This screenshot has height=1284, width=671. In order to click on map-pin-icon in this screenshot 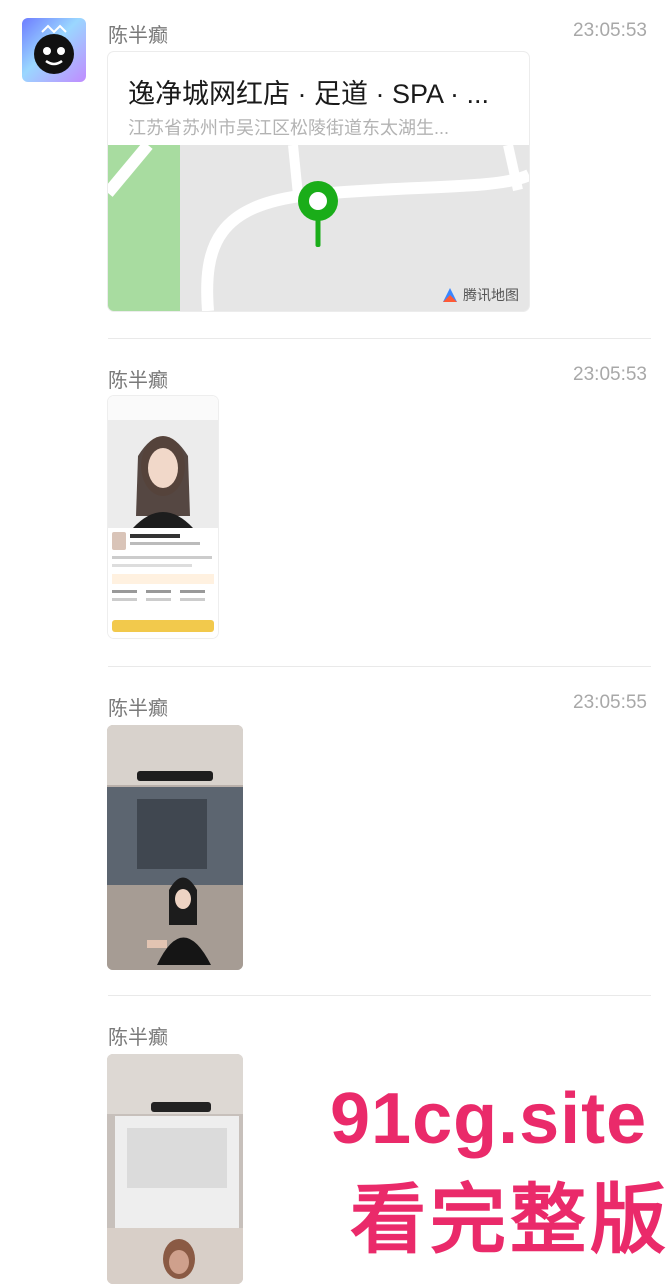, I will do `click(318, 214)`.